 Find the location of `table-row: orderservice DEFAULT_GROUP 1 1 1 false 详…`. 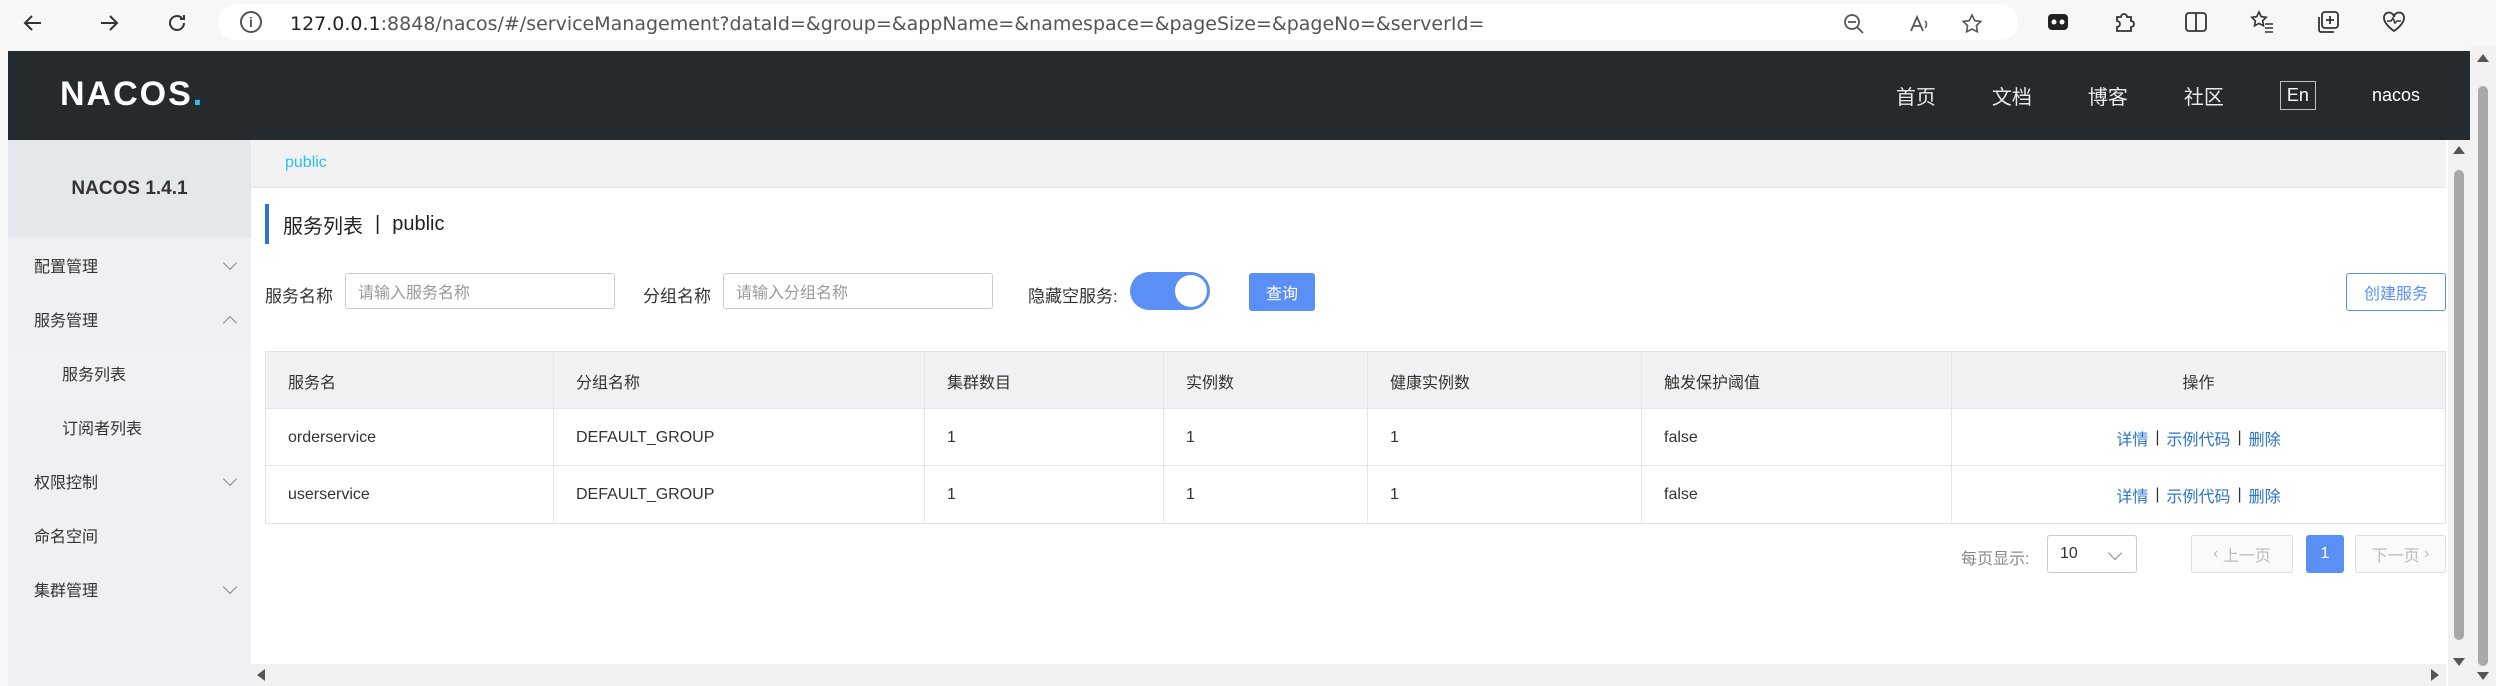

table-row: orderservice DEFAULT_GROUP 1 1 1 false 详… is located at coordinates (1355, 437).